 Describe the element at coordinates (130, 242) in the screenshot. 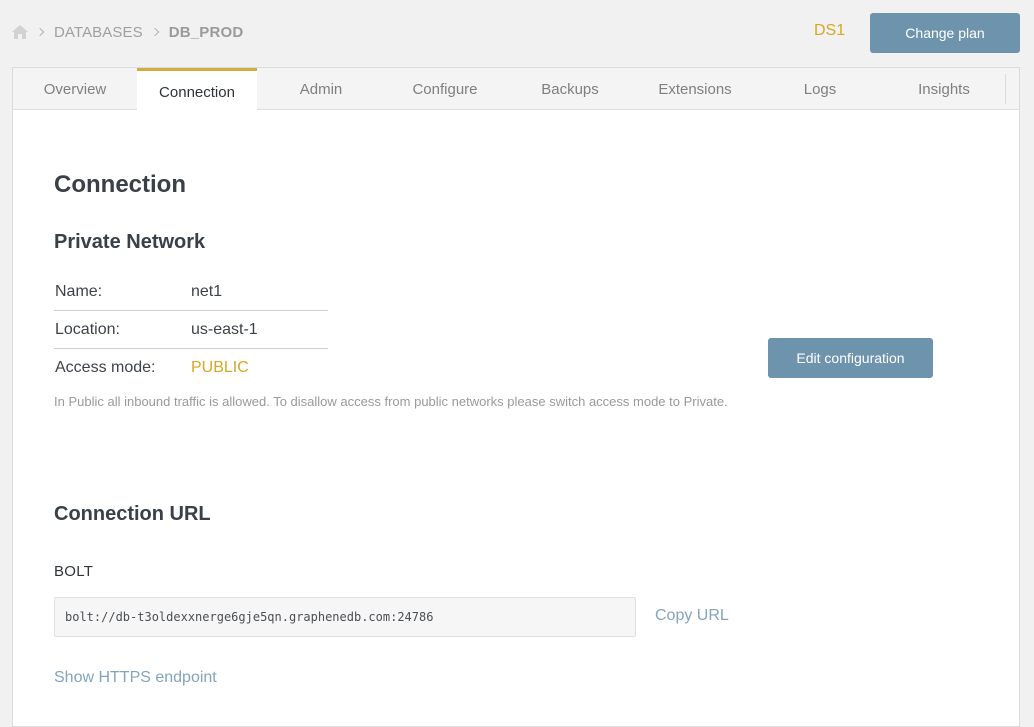

I see `private-network-heading: Private Network` at that location.